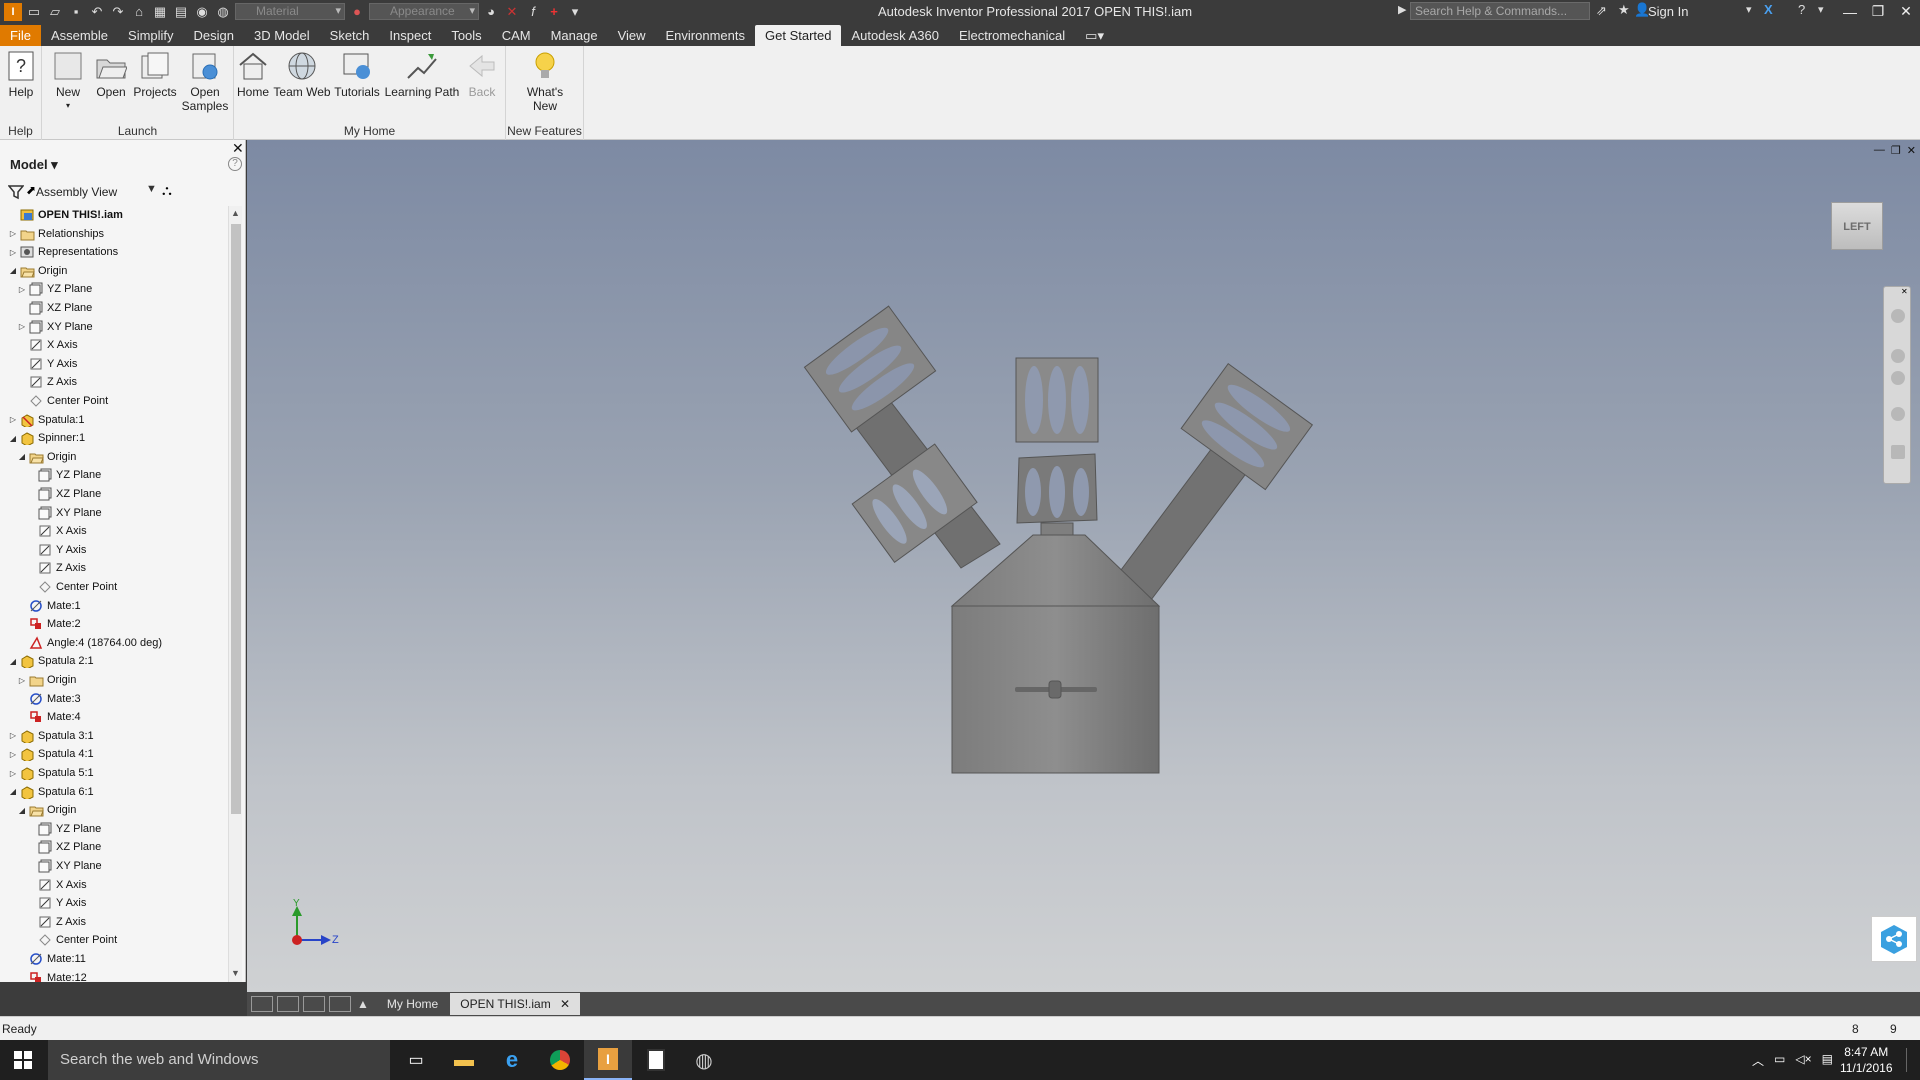  What do you see at coordinates (1214, 482) in the screenshot?
I see `spatula-right` at bounding box center [1214, 482].